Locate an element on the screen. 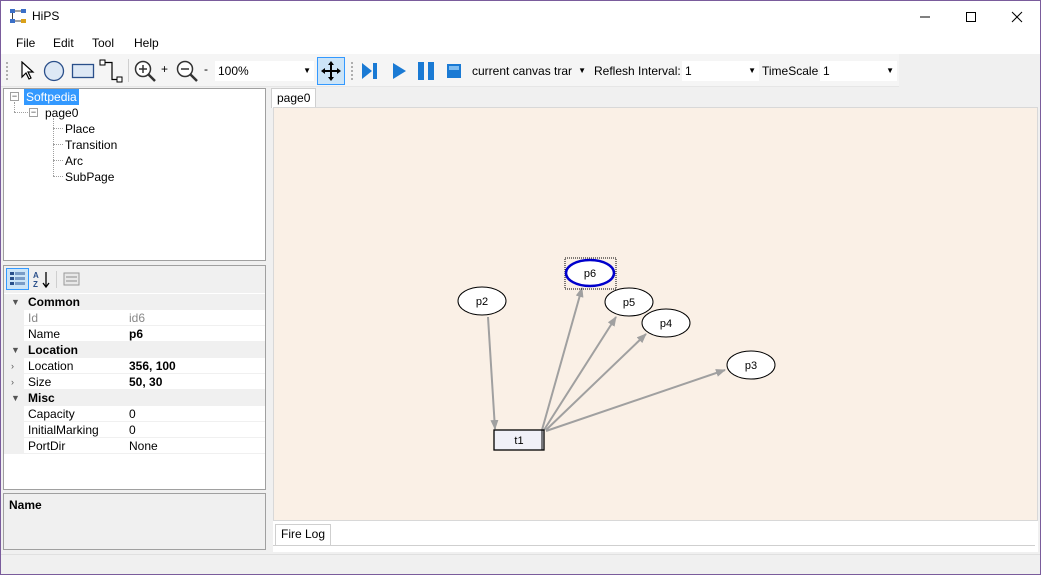 This screenshot has height=575, width=1041. place-p4: p4 is located at coordinates (666, 323).